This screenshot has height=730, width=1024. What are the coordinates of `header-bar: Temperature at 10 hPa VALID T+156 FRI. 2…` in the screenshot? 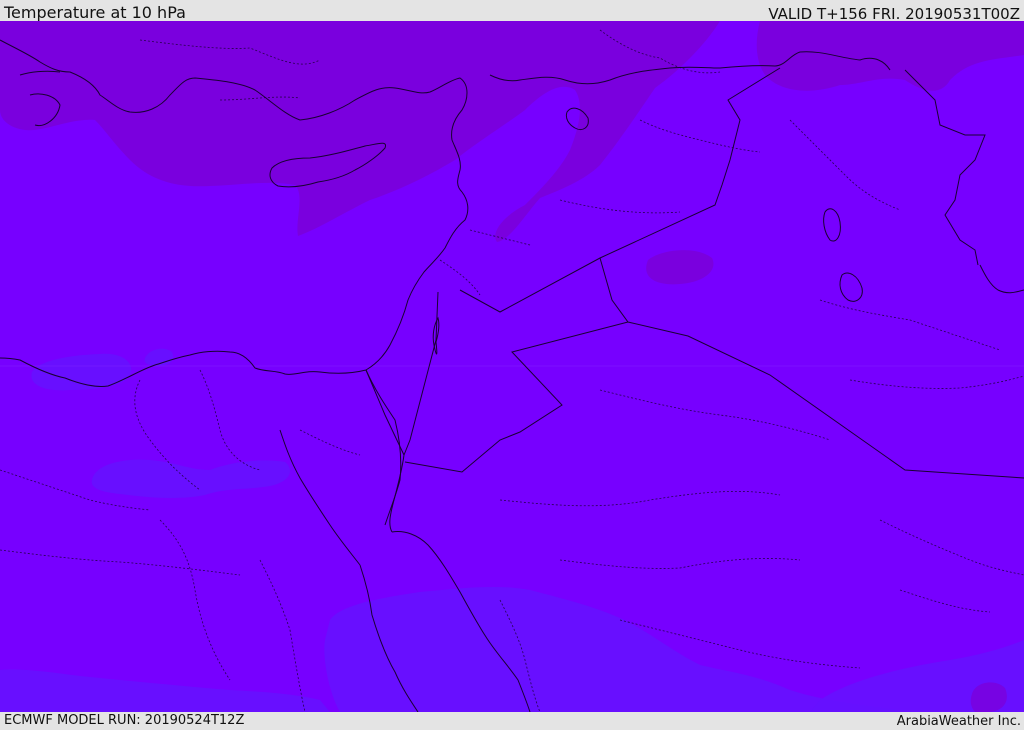 It's located at (512, 11).